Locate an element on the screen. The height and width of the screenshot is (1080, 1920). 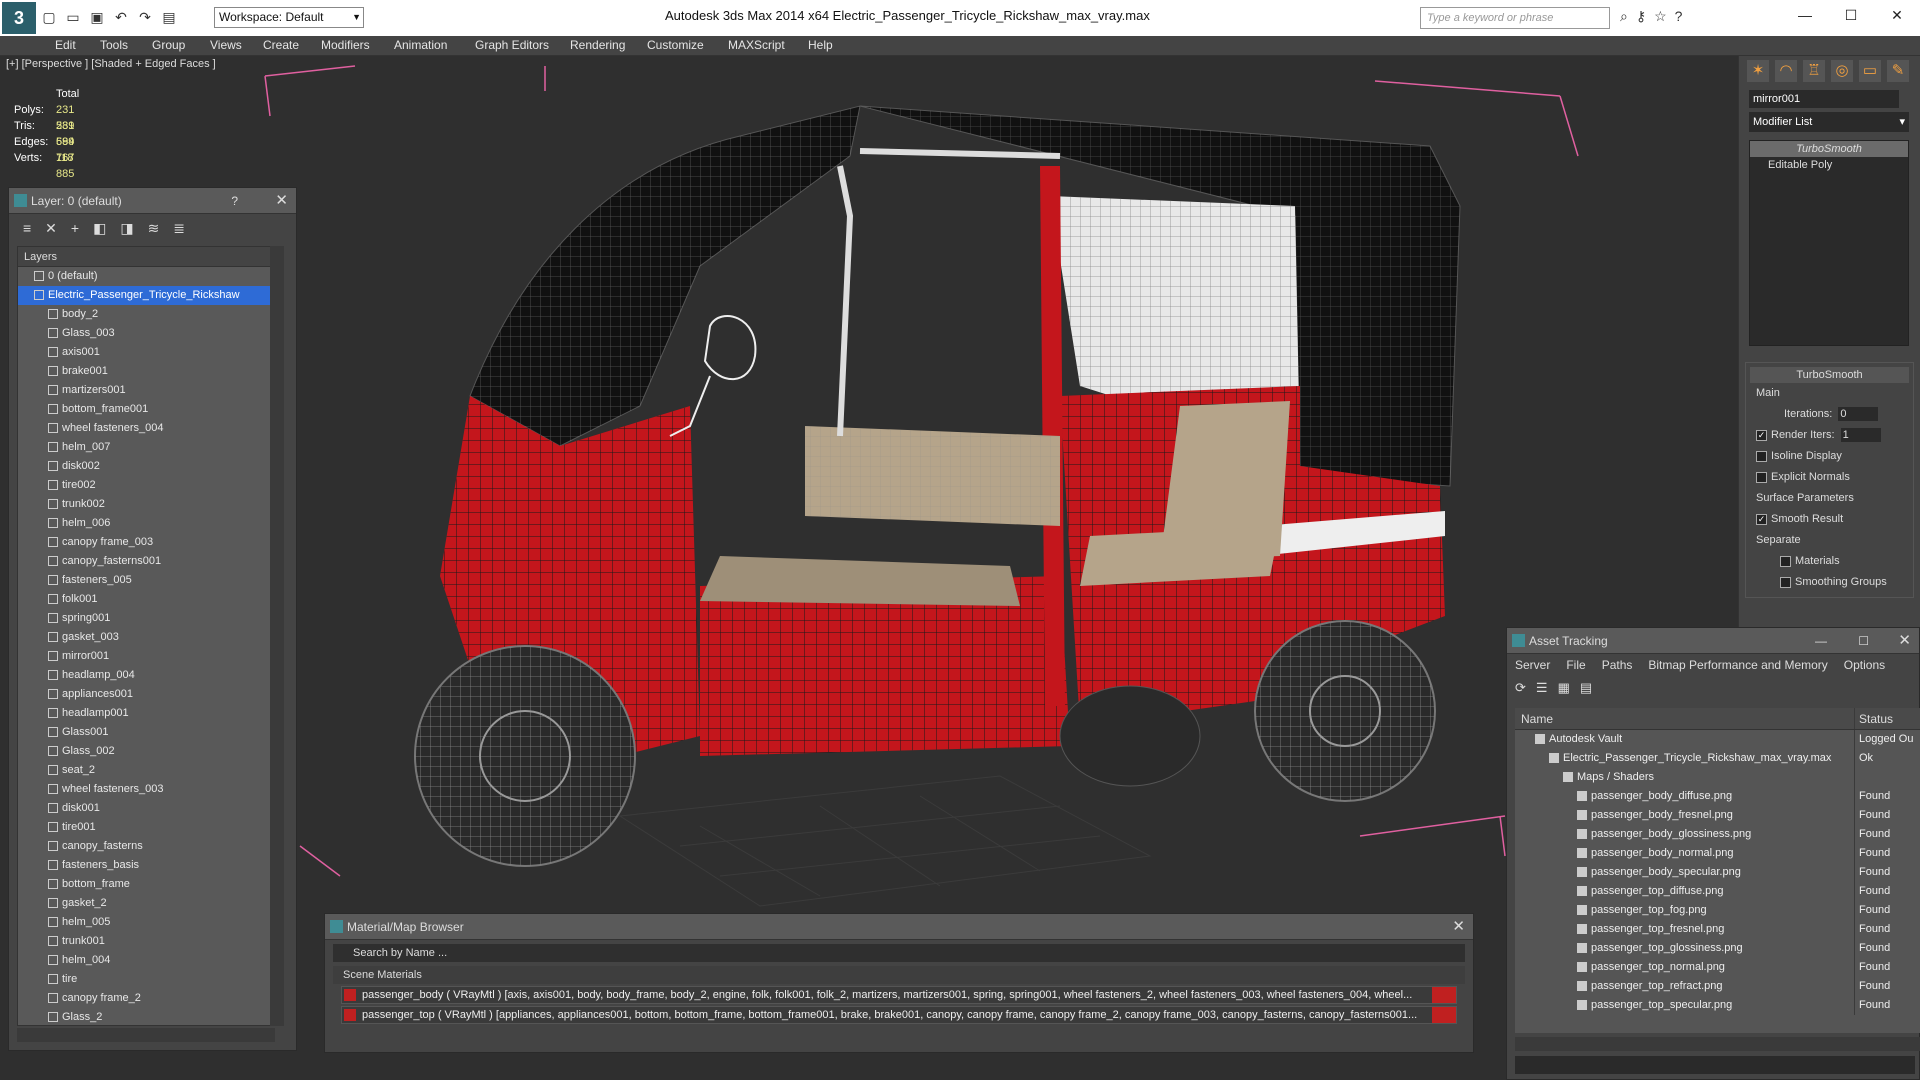
menu-graph-editors: Graph Editors is located at coordinates (512, 45).